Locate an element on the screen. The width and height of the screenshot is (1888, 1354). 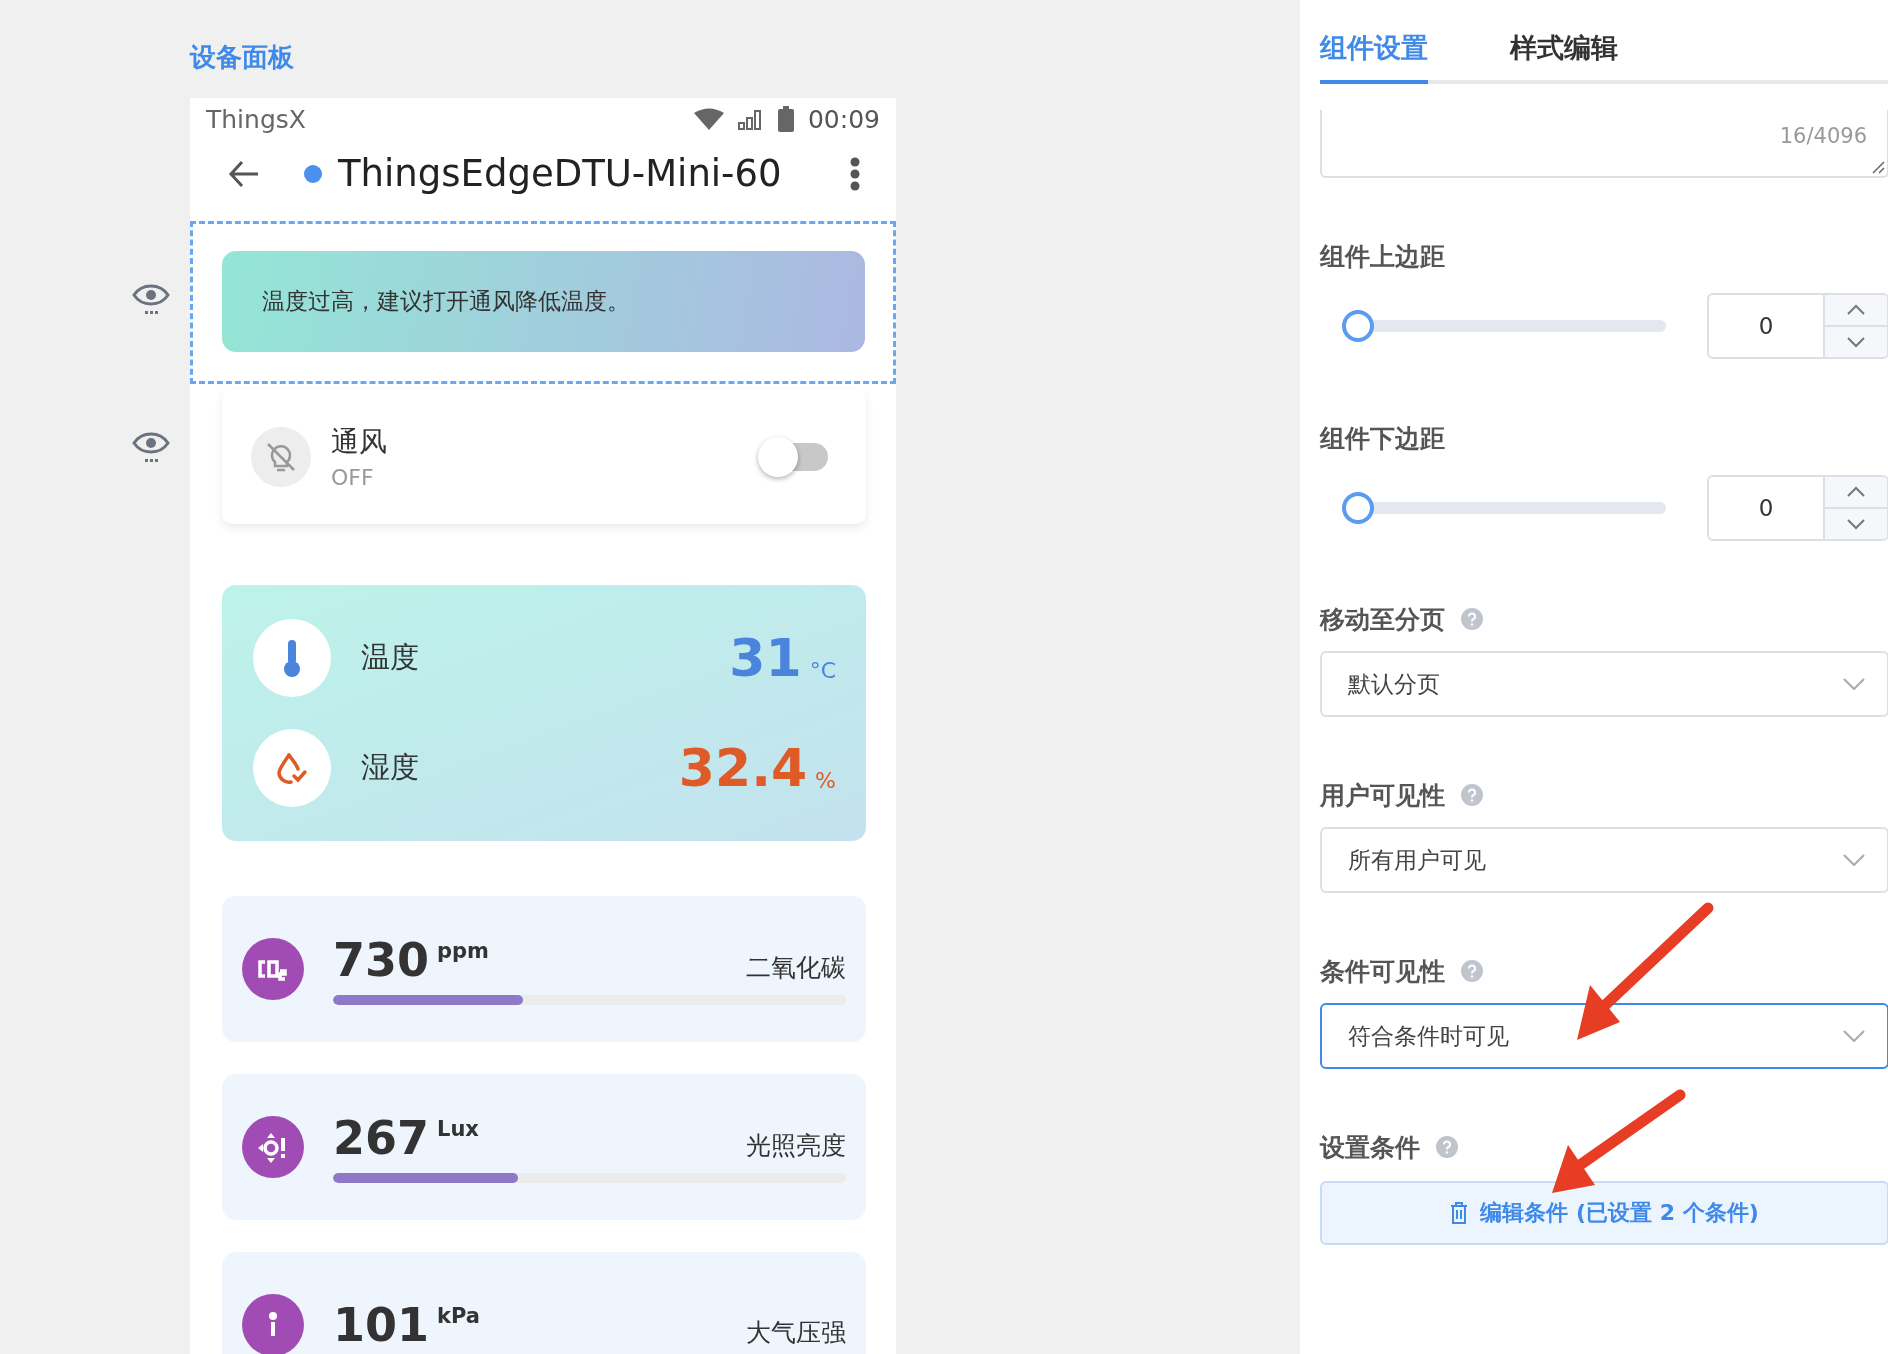
pressure-icon is located at coordinates (273, 1324).